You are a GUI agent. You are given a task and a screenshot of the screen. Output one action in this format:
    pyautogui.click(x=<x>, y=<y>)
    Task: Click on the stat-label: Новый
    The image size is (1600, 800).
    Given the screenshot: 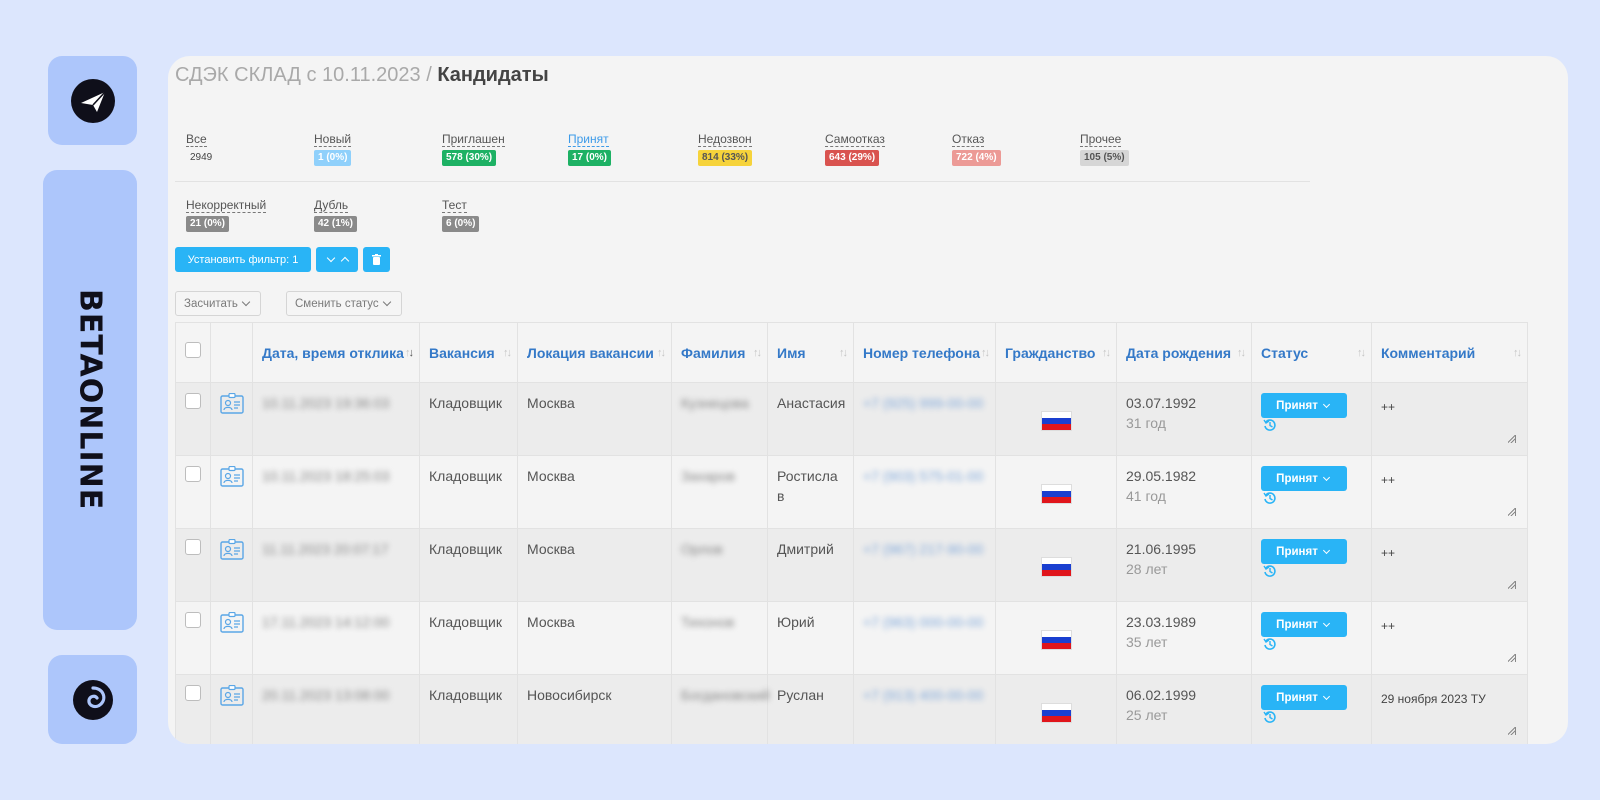 What is the action you would take?
    pyautogui.click(x=333, y=139)
    